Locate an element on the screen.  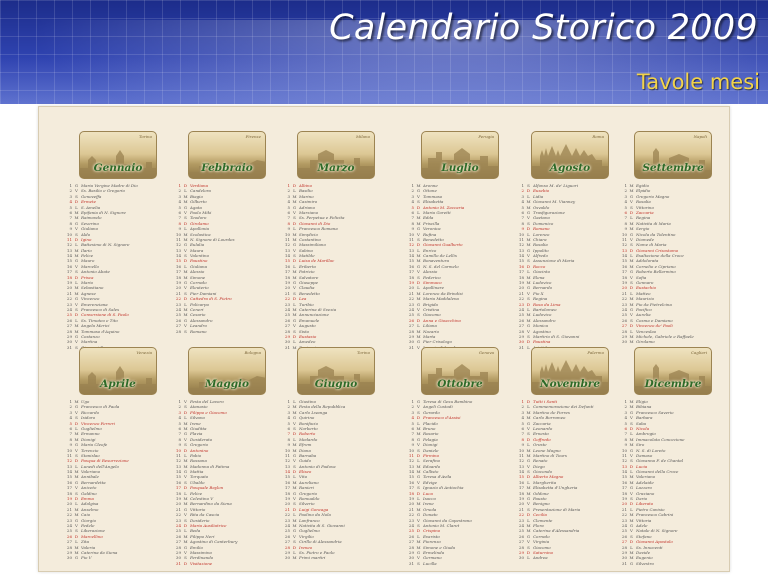
month-name: Luglio is located at coordinates (460, 168).